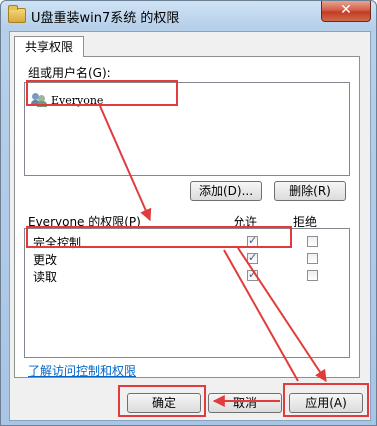 This screenshot has height=426, width=377. What do you see at coordinates (17, 14) in the screenshot?
I see `folder-icon` at bounding box center [17, 14].